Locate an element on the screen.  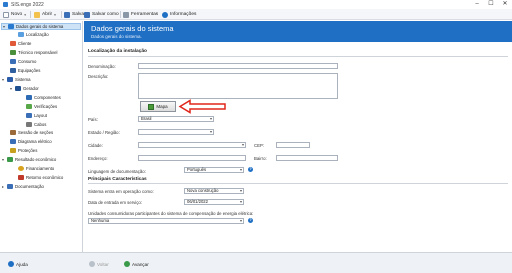
tree-item-label: Gerador is located at coordinates (31, 88).